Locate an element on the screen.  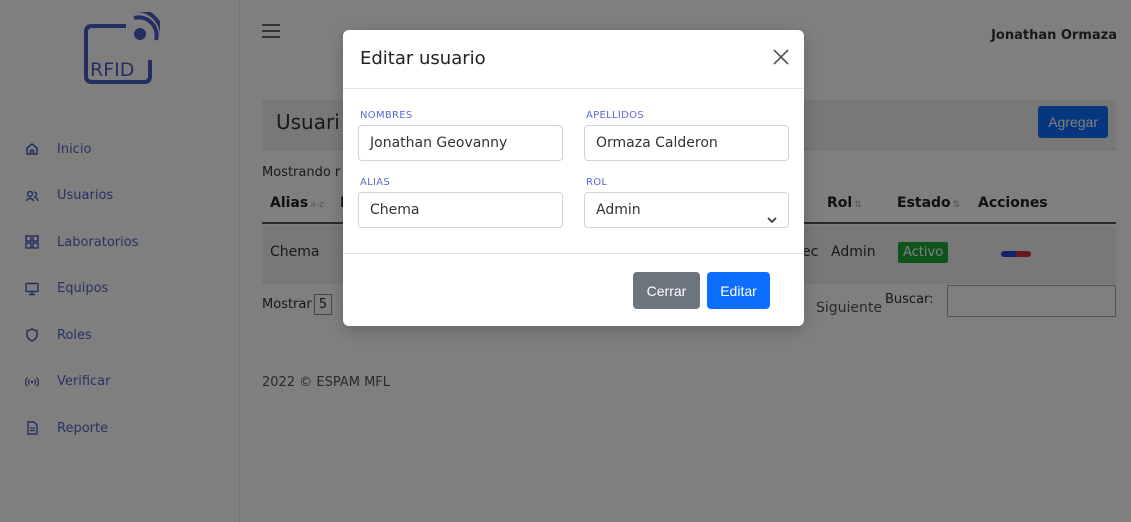
modal-header: Editar usuario is located at coordinates (573, 59).